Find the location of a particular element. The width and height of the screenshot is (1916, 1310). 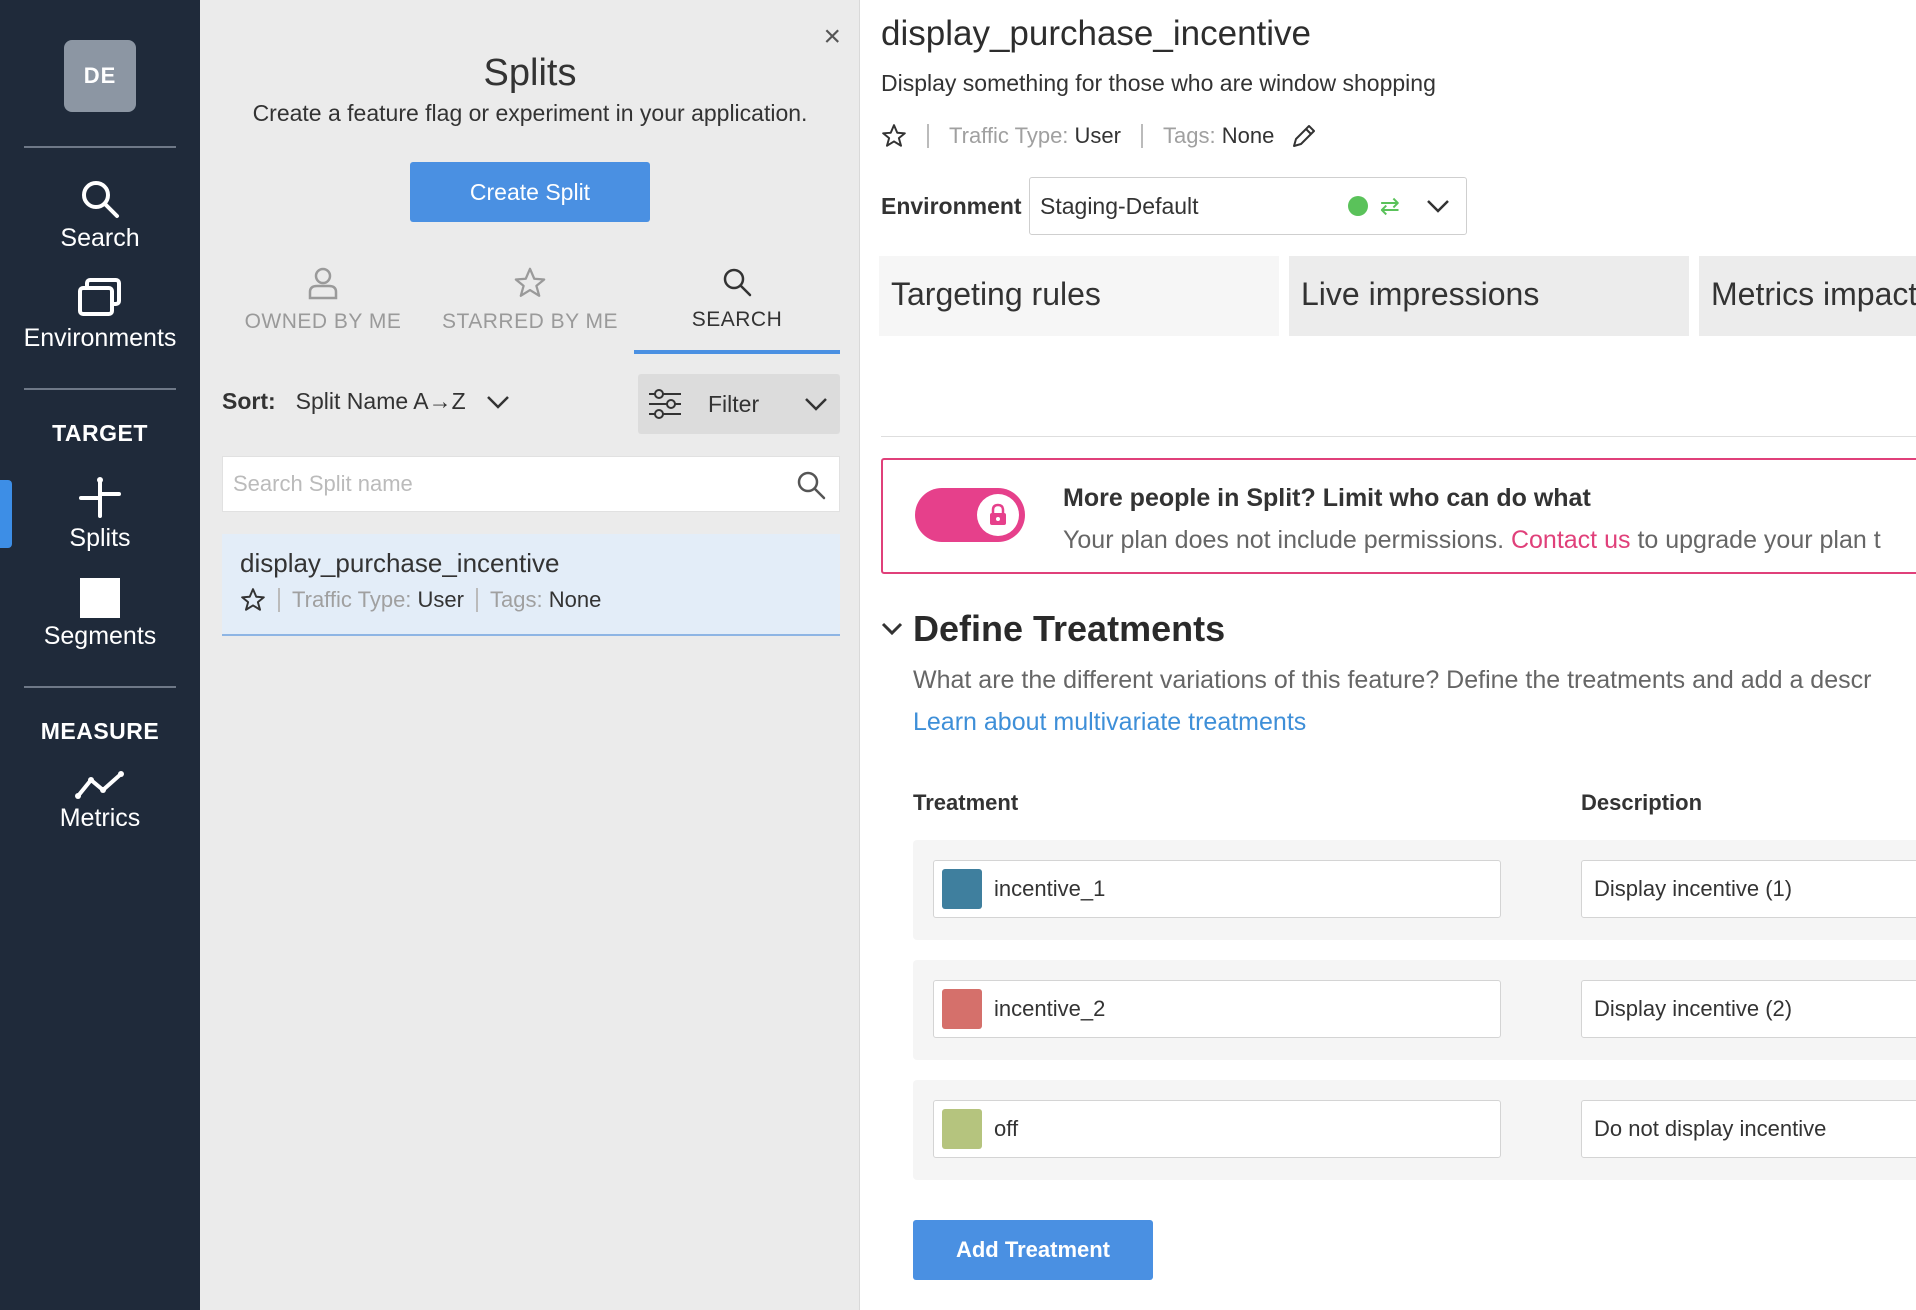

contact-us-link: Contact us is located at coordinates (1571, 540).